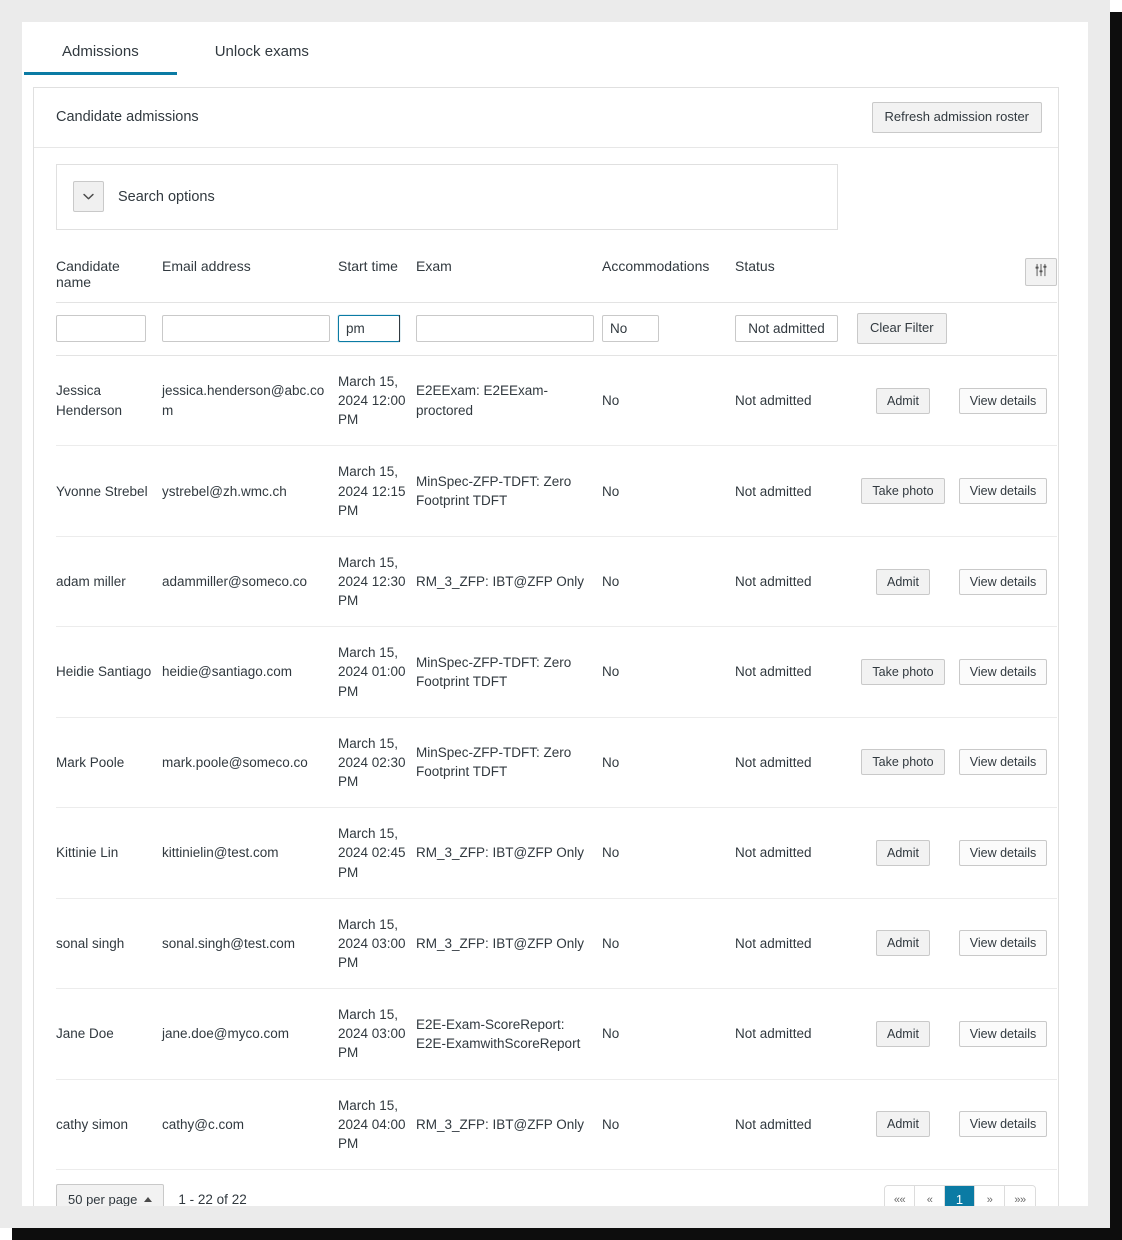 This screenshot has width=1122, height=1240. Describe the element at coordinates (88, 197) in the screenshot. I see `search-options-toggle-button` at that location.